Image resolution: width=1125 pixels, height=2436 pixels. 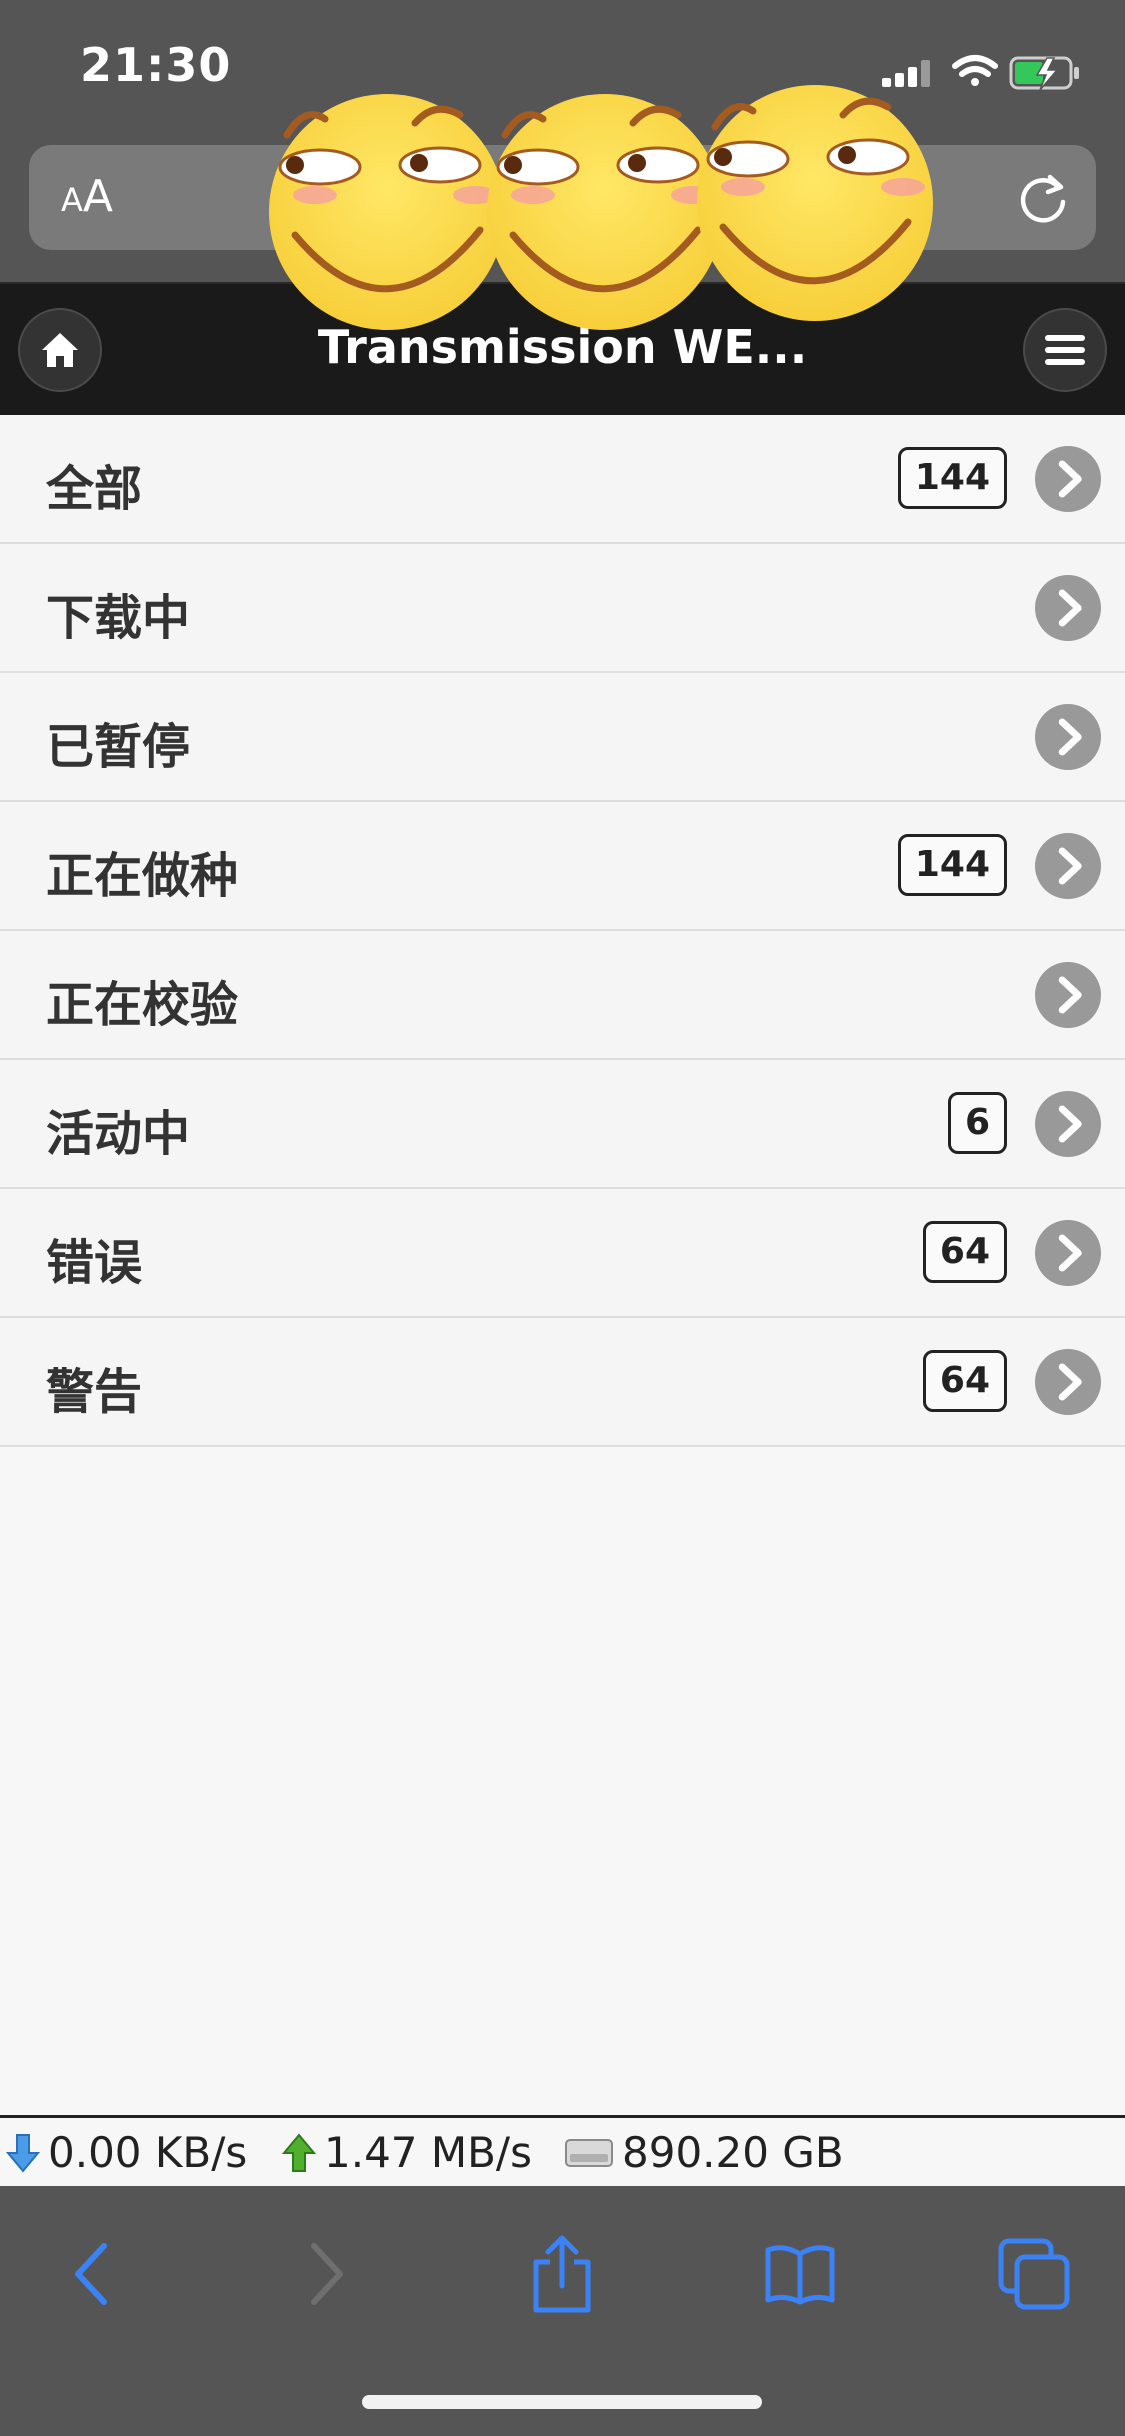 I want to click on filter-label: 已暂停, so click(x=118, y=747).